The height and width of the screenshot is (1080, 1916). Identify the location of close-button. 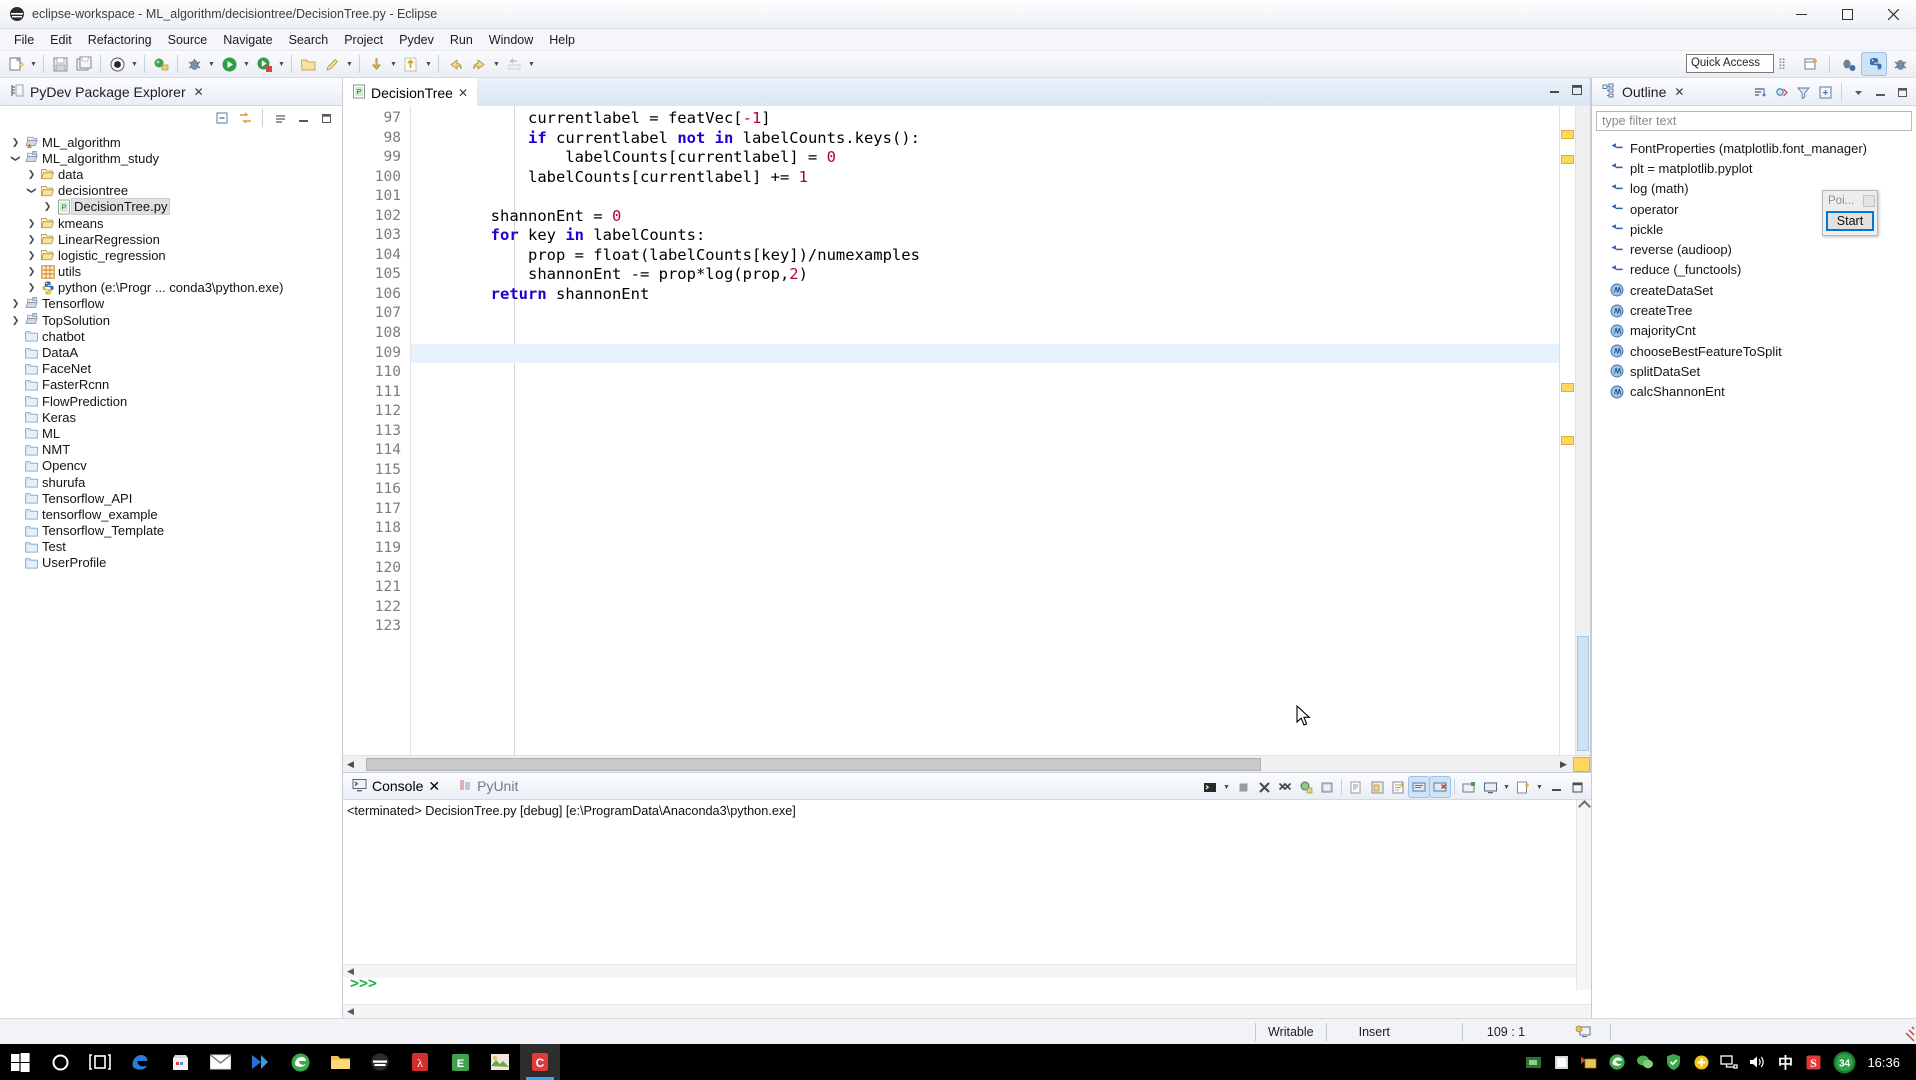
(1893, 14).